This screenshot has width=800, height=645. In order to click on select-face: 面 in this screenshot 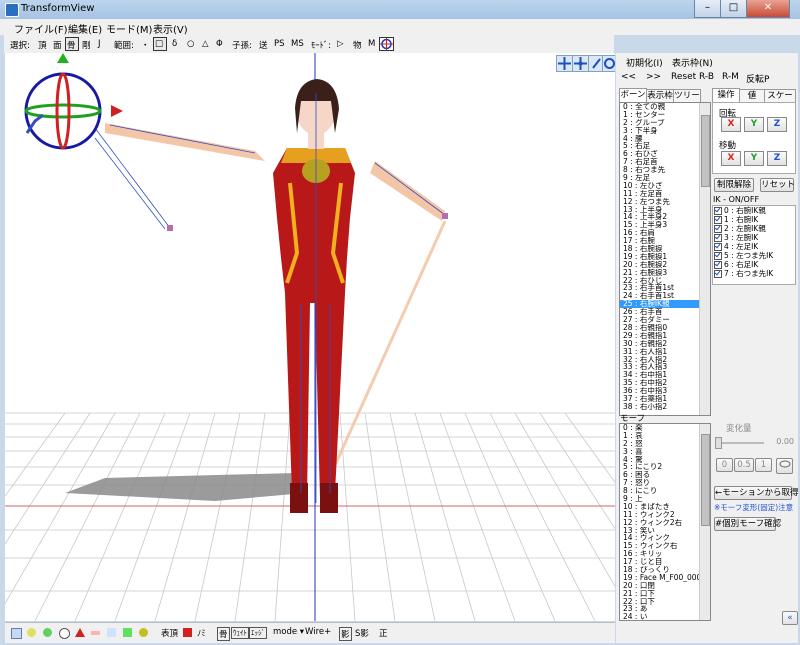, I will do `click(57, 45)`.